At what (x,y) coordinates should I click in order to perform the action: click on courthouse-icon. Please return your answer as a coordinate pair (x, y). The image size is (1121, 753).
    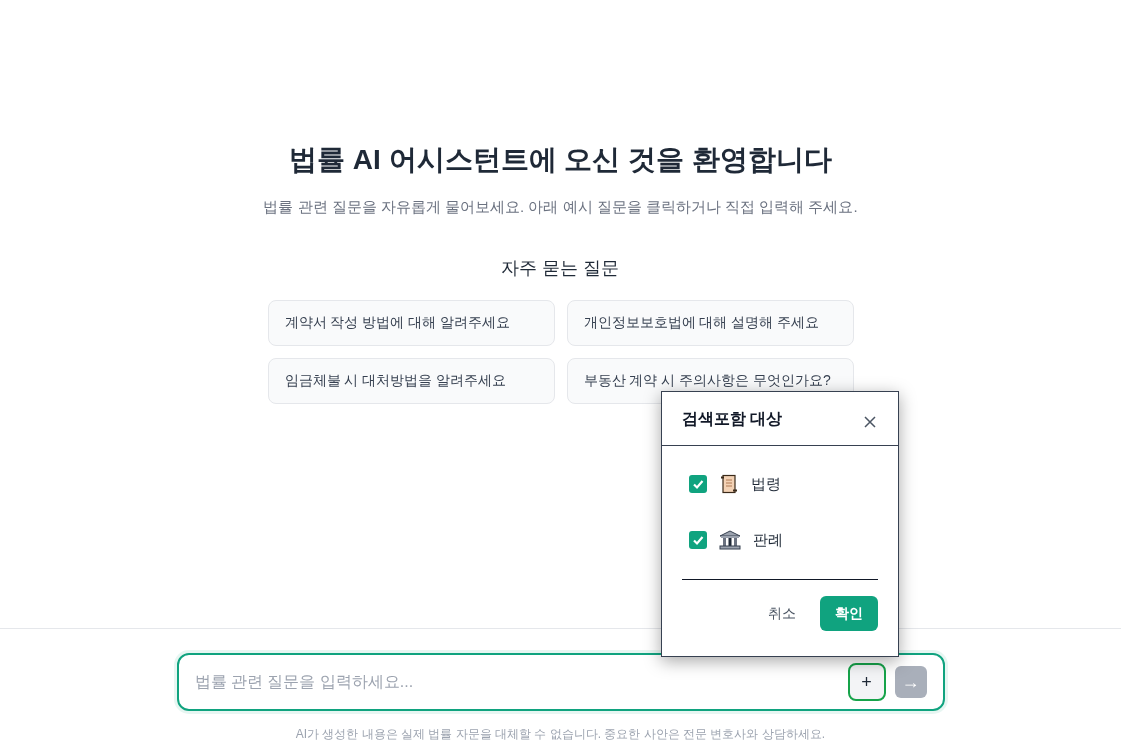
    Looking at the image, I should click on (730, 540).